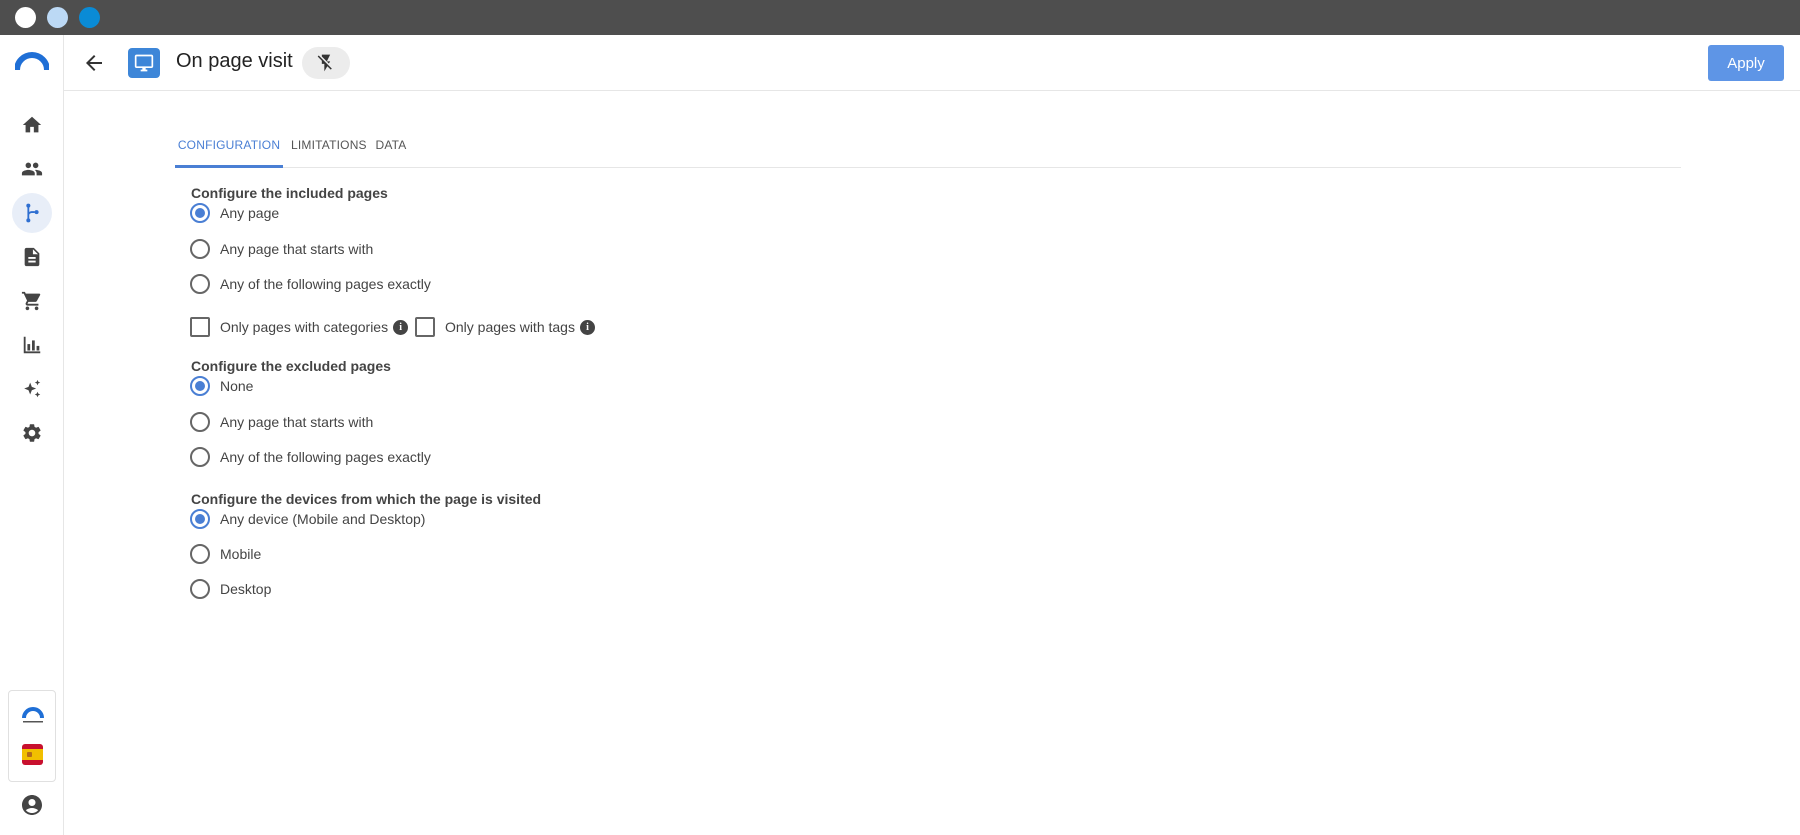 The height and width of the screenshot is (835, 1800). I want to click on sidebar-item-home, so click(32, 125).